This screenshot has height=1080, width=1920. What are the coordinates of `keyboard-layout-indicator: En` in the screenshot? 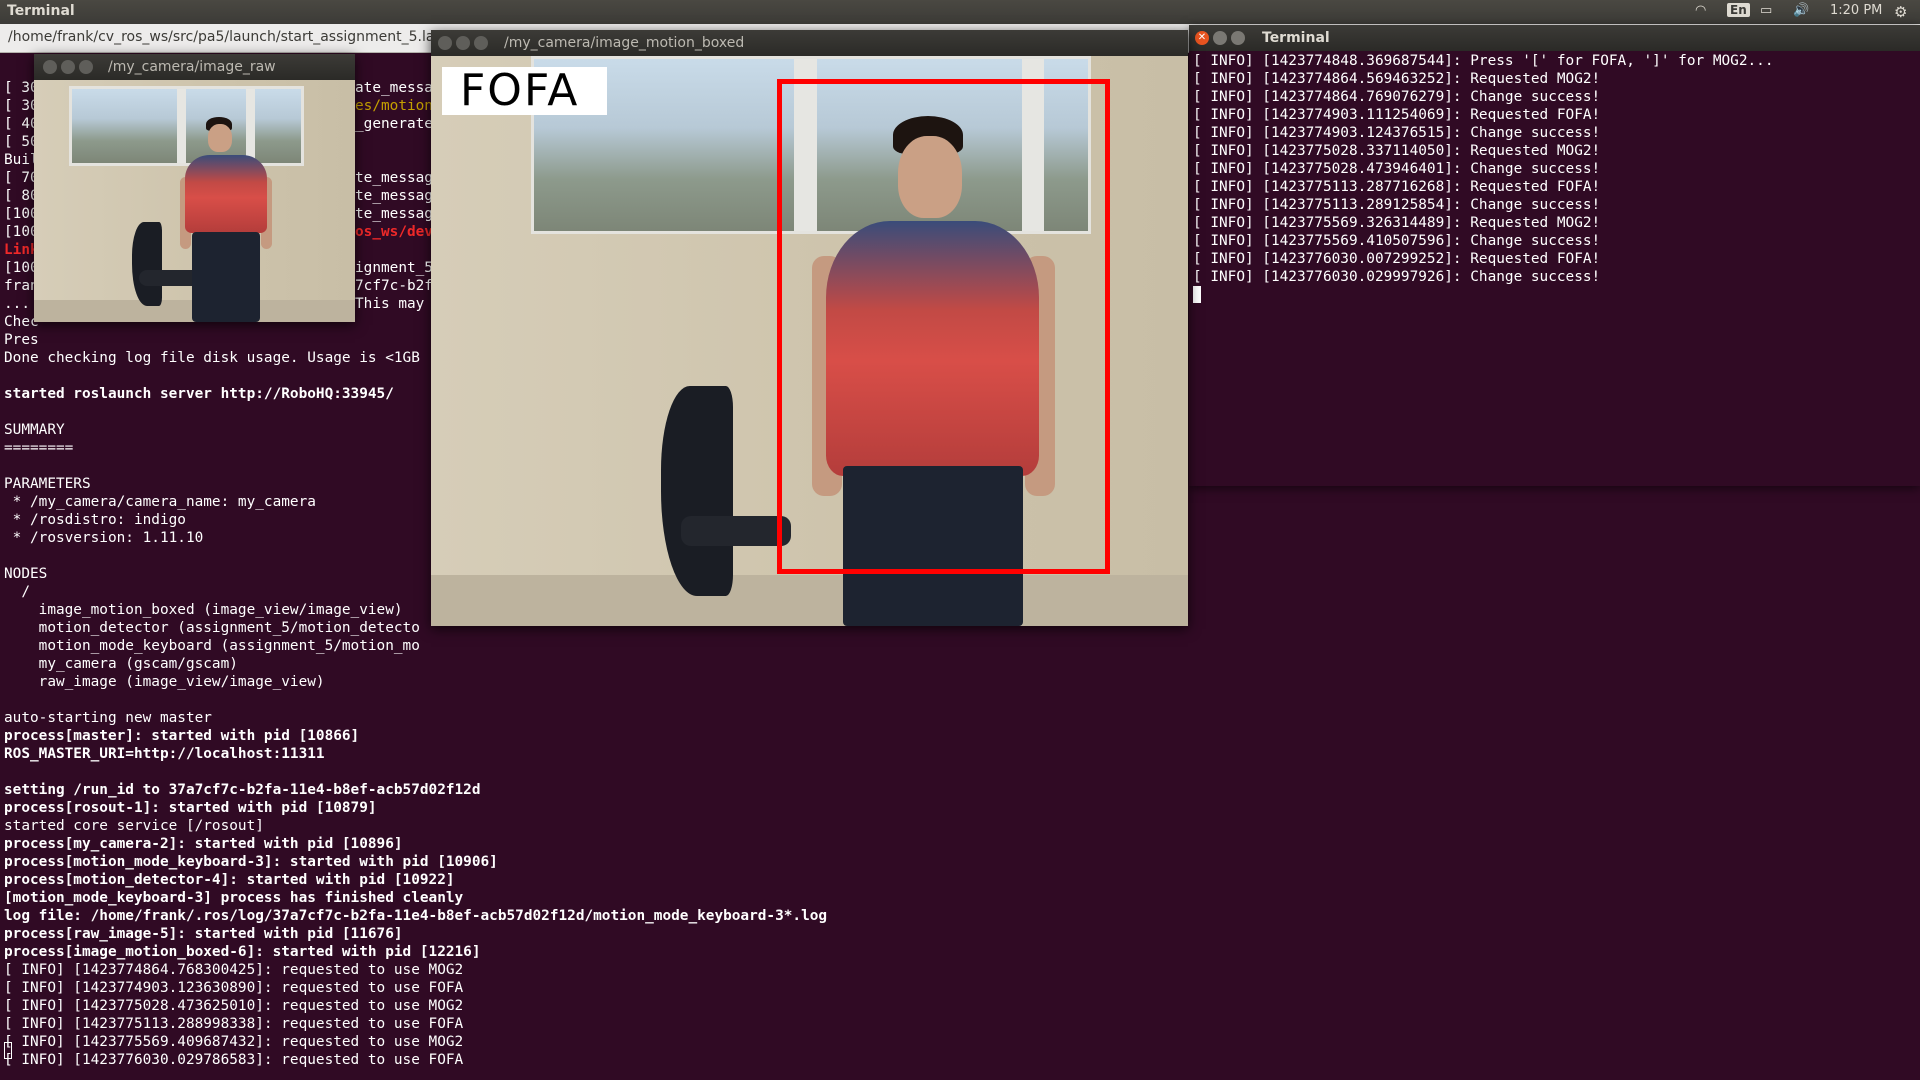 It's located at (1738, 10).